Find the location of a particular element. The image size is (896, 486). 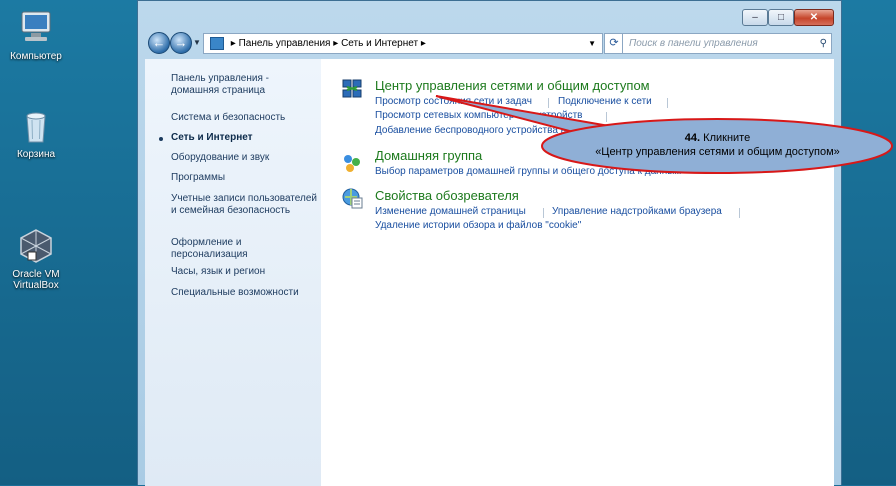

callout-line1: Кликните is located at coordinates (727, 138).